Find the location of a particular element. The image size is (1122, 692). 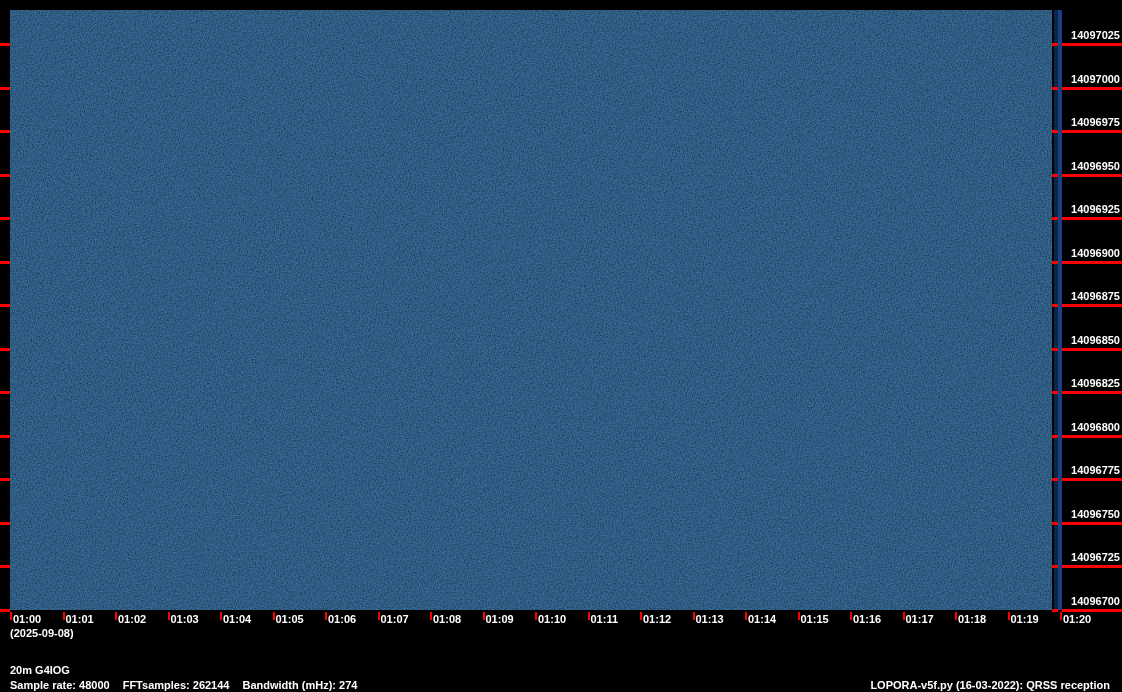

frequency-label: 14097000 is located at coordinates (1095, 79).